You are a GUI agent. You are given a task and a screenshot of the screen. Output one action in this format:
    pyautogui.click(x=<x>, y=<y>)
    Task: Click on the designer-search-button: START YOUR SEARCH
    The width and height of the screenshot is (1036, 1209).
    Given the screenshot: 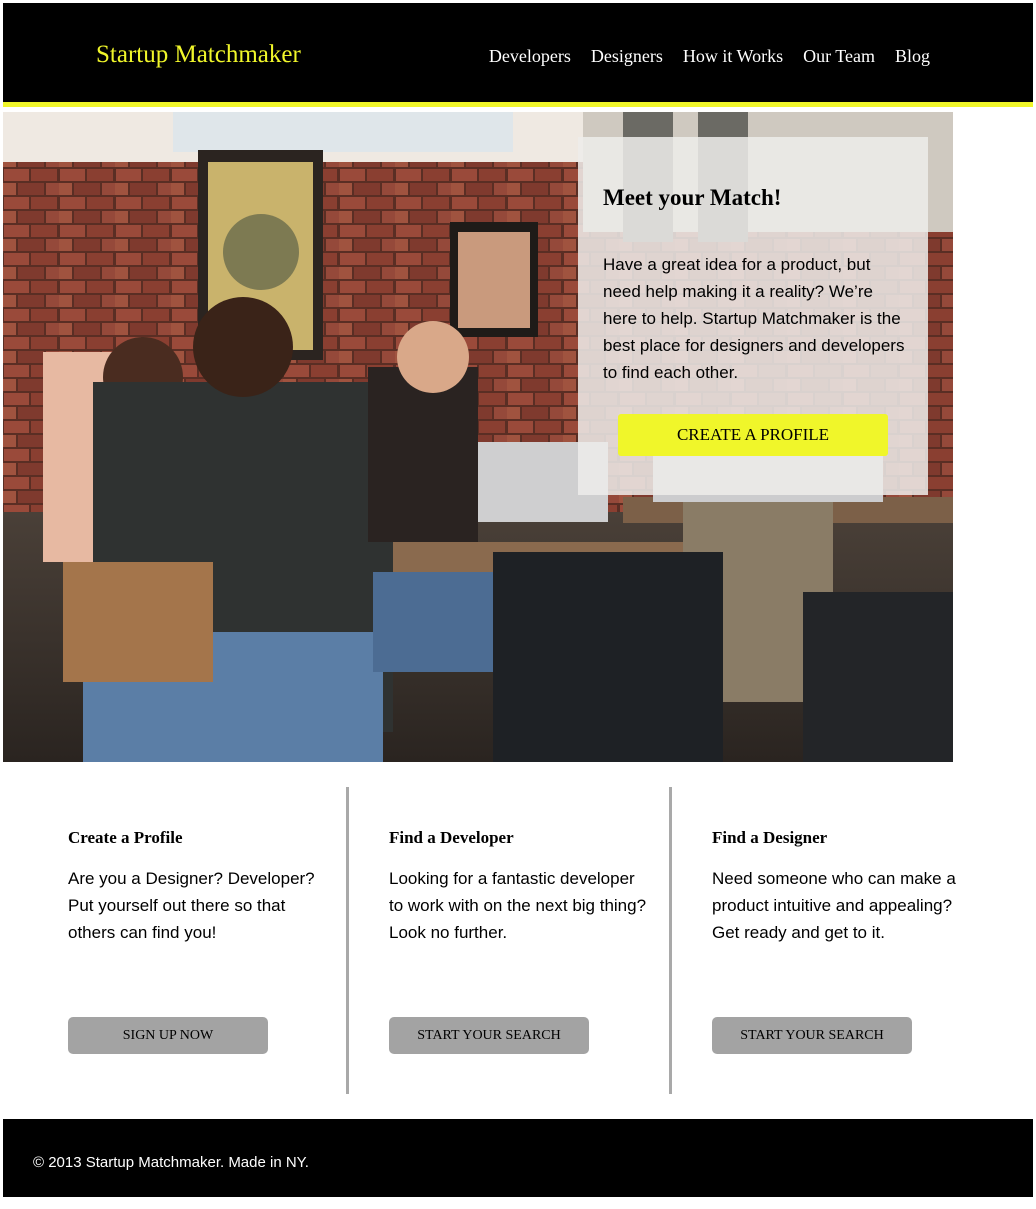 What is the action you would take?
    pyautogui.click(x=812, y=1035)
    